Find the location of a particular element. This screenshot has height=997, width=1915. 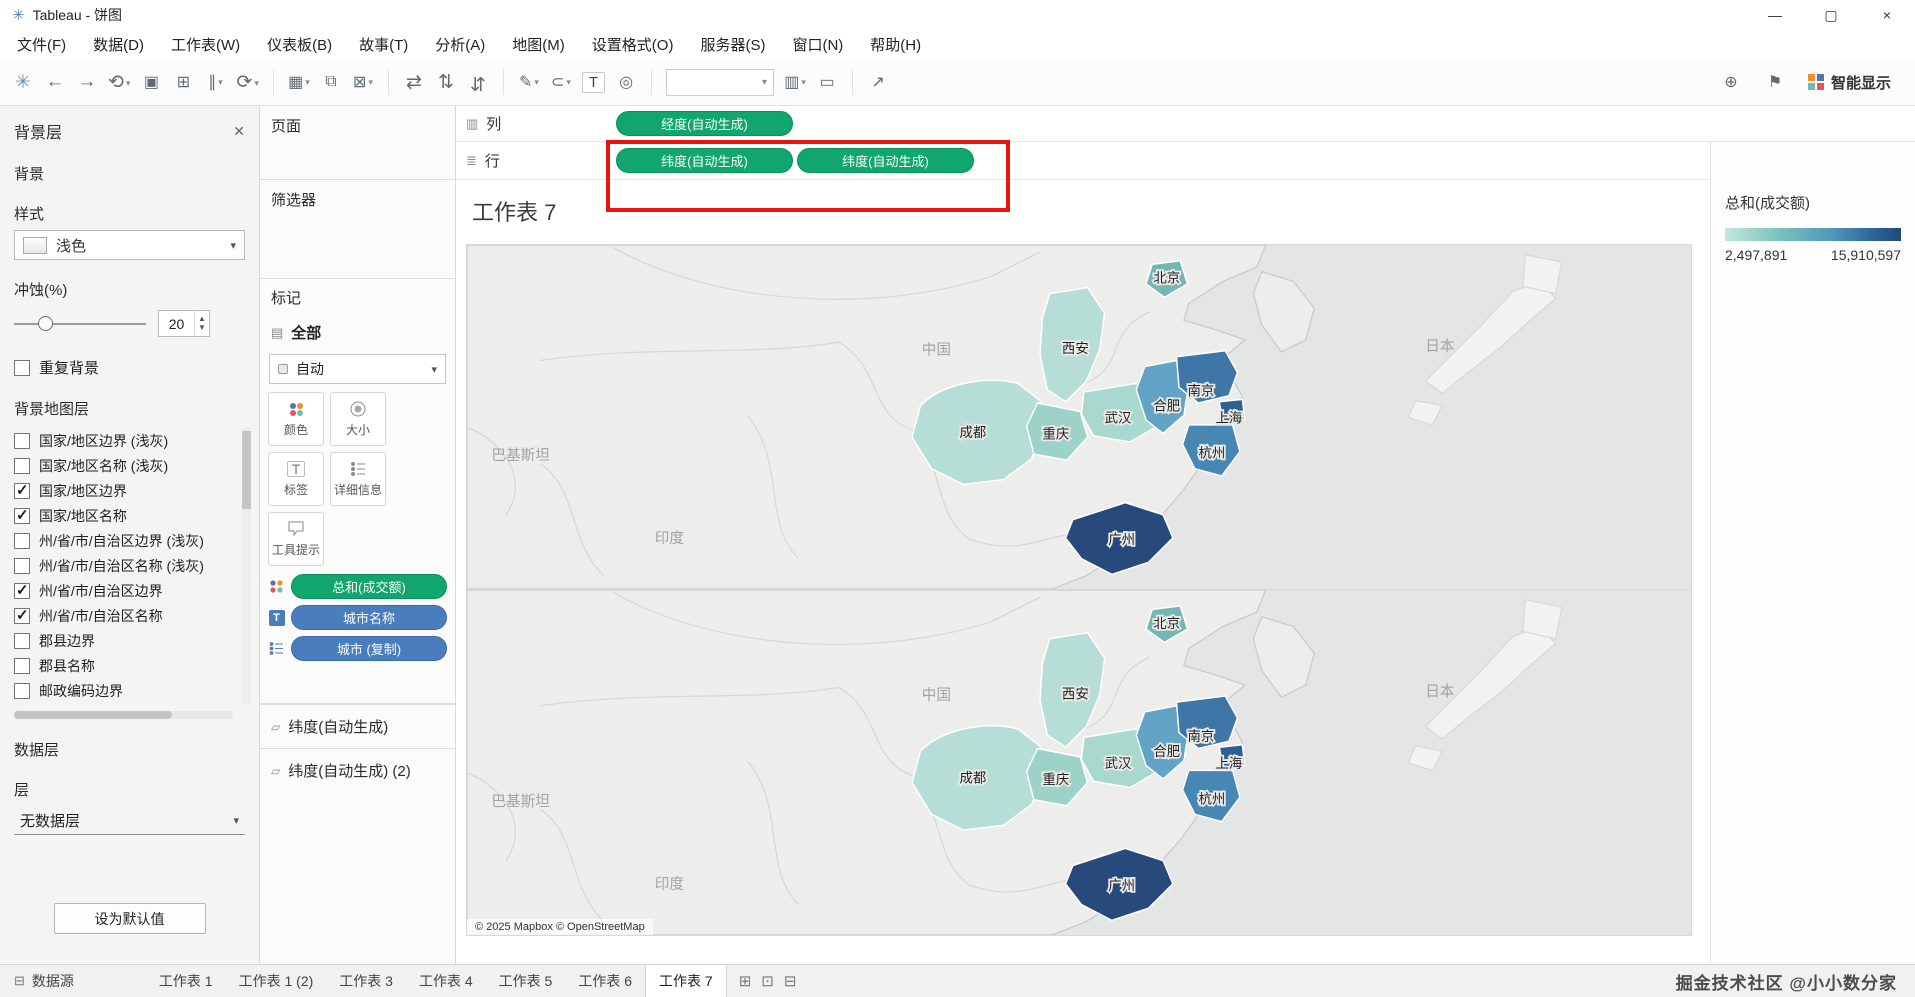

map-layer-option: 州/省/市/自治区边界 is located at coordinates (124, 590).